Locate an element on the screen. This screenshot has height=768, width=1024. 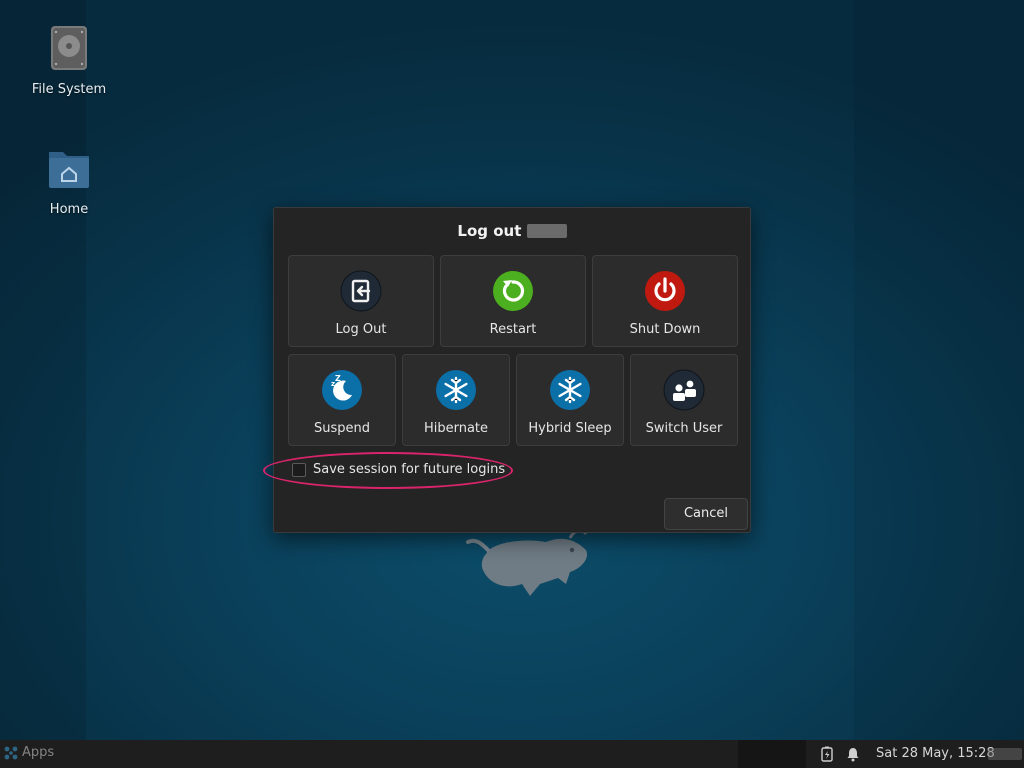
clock: Sat 28 May, 15:28 is located at coordinates (935, 753).